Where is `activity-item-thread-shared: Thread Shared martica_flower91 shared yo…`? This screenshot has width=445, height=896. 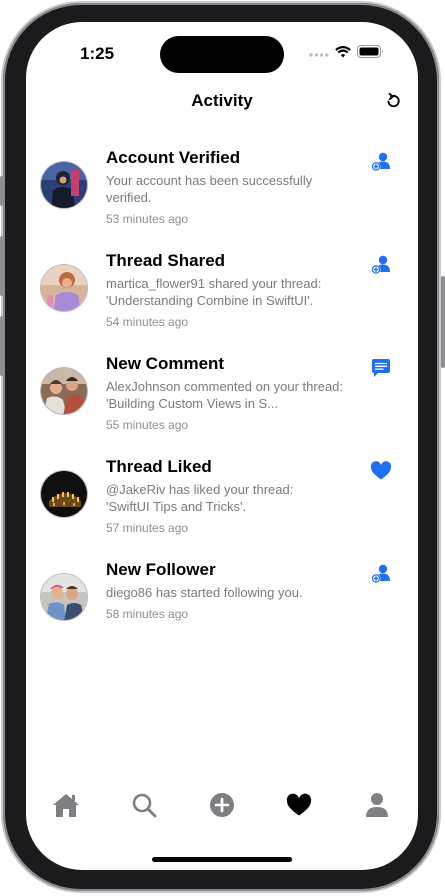
activity-item-thread-shared: Thread Shared martica_flower91 shared yo… is located at coordinates (222, 296).